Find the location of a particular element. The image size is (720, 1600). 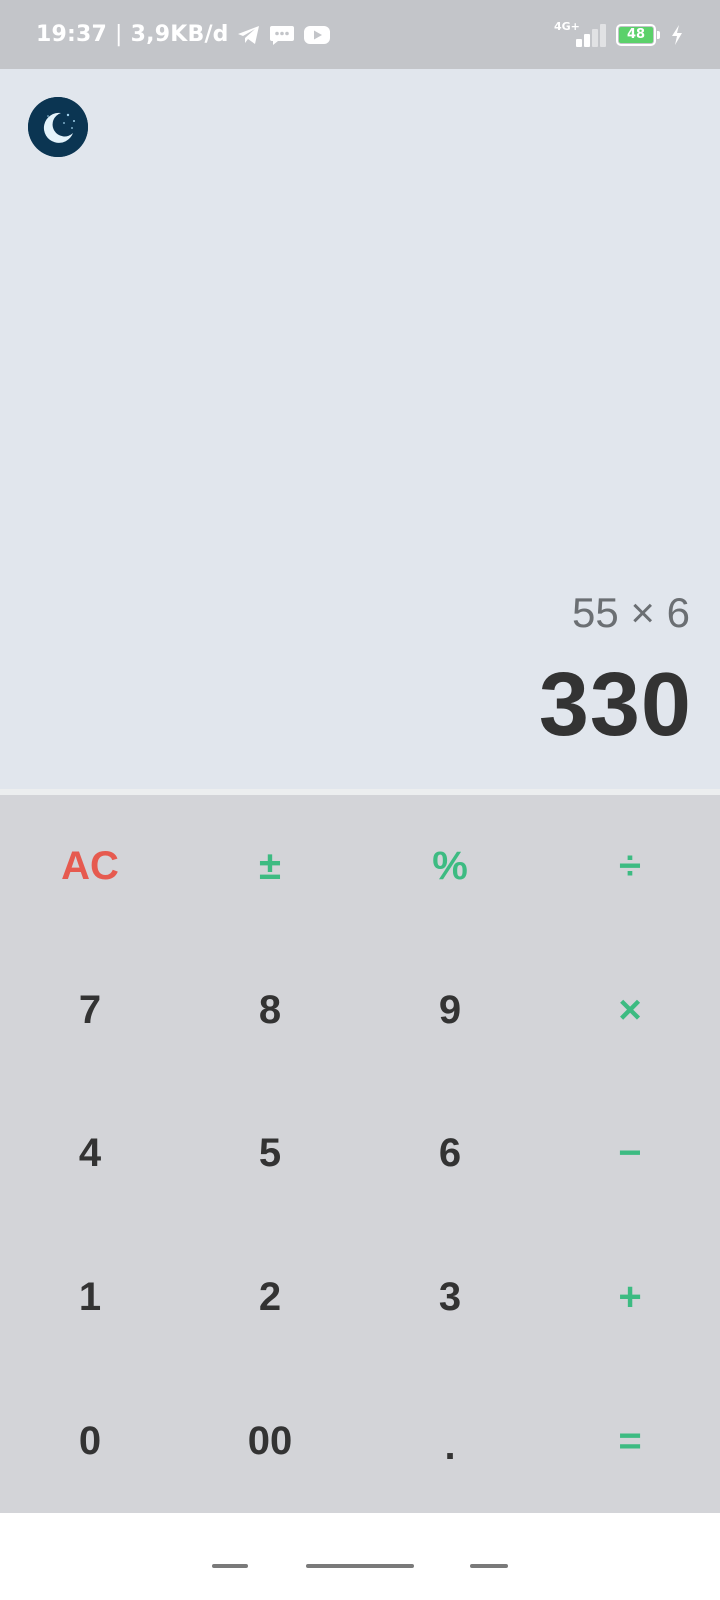

key-3: 3 is located at coordinates (450, 1298).